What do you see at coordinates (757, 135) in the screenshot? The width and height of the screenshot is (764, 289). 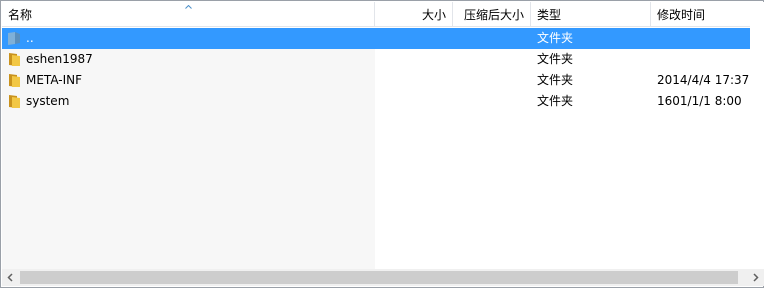 I see `vertical-scroll-area` at bounding box center [757, 135].